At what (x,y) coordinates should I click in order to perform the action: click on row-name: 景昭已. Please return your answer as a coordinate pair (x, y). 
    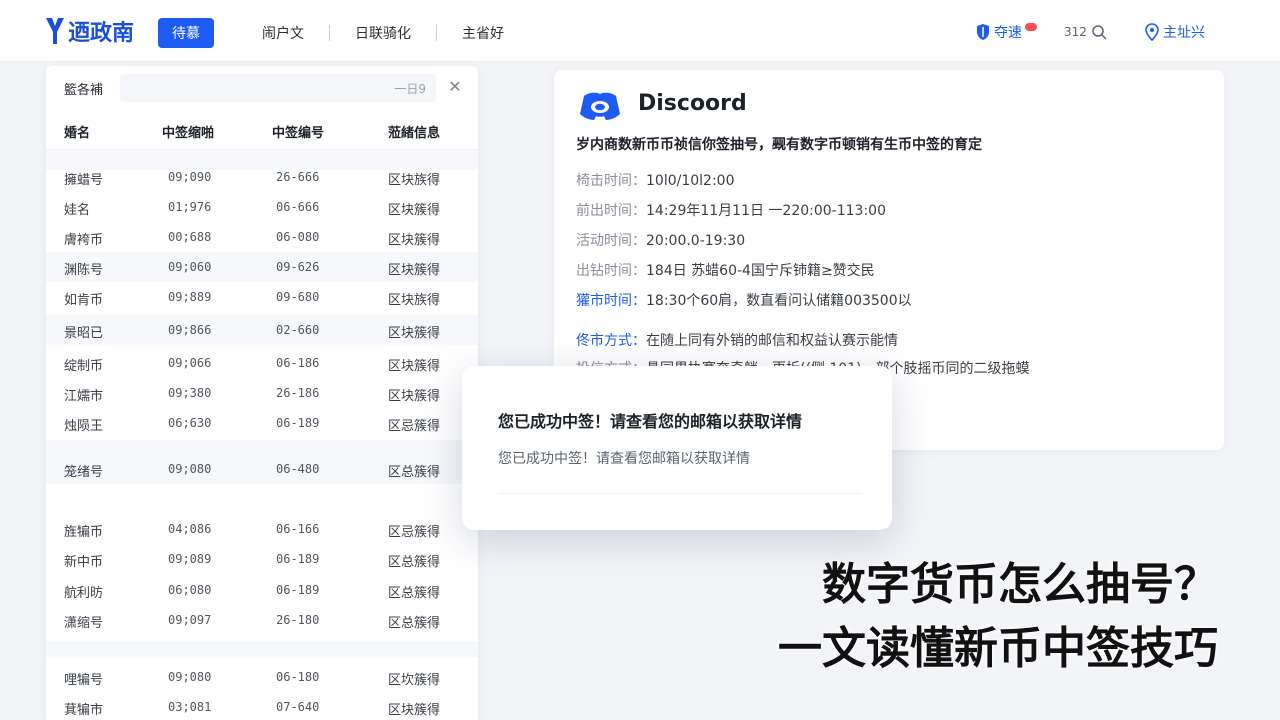
    Looking at the image, I should click on (84, 333).